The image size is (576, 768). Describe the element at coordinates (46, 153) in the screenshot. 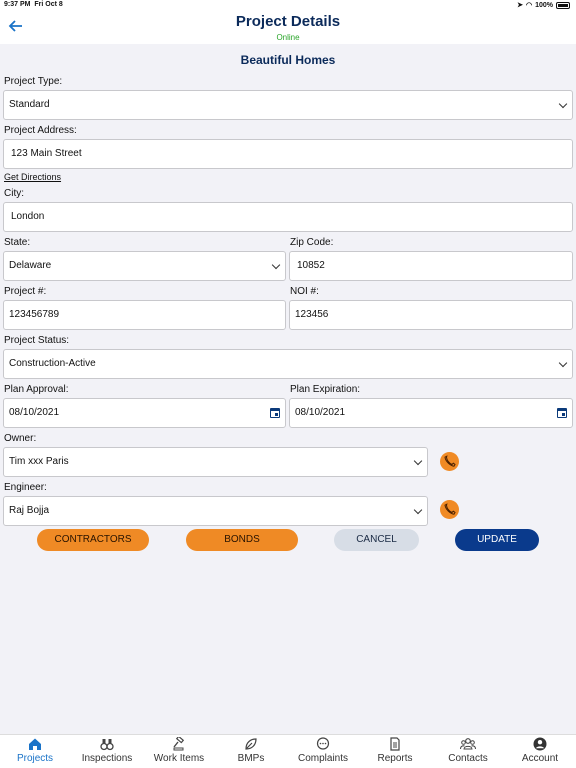

I see `project-address-value: 123 Main Street` at that location.